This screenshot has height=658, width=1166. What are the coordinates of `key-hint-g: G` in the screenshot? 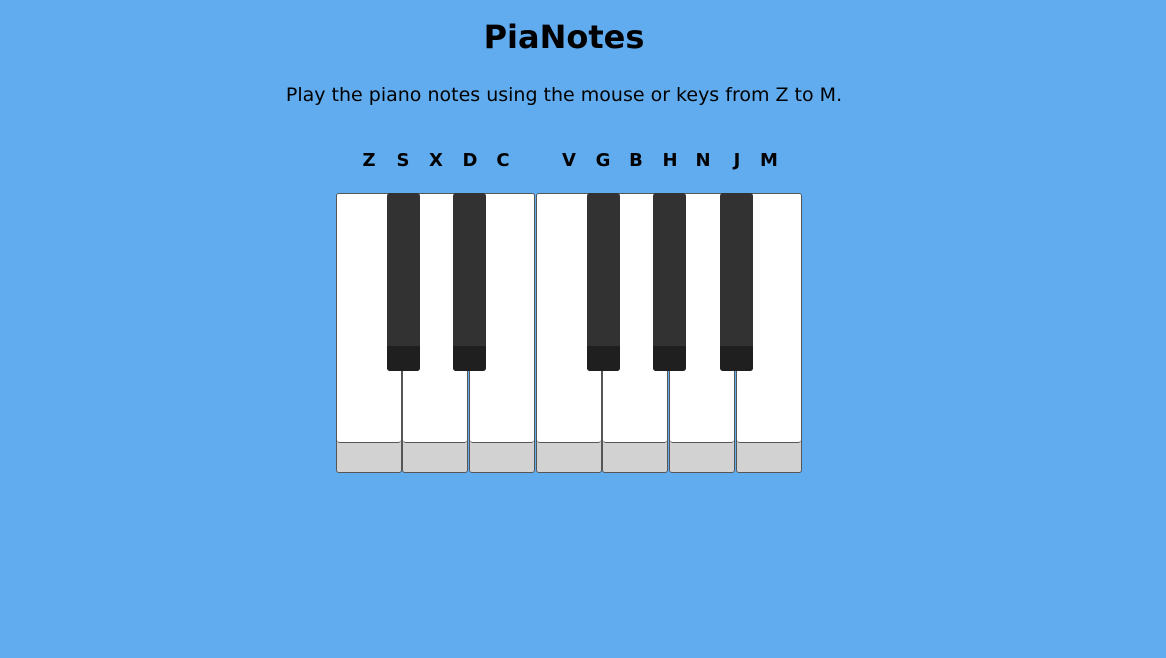 It's located at (603, 160).